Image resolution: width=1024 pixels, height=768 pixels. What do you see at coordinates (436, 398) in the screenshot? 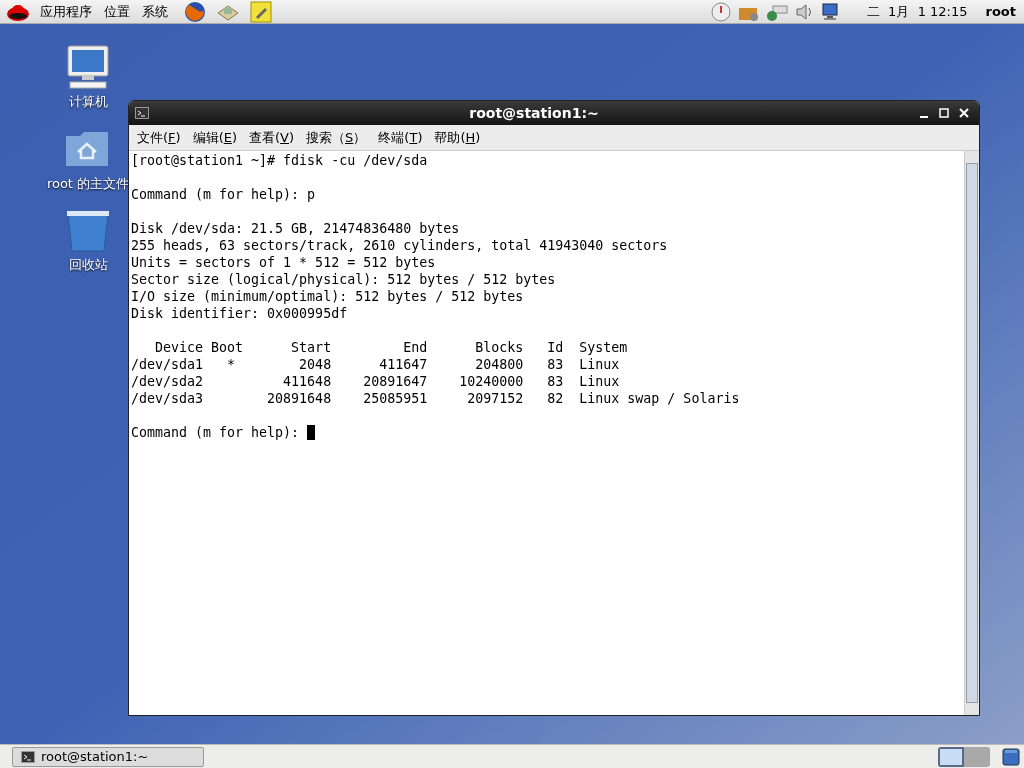
I see `terminal-line: /dev/sda3 20891648 25085951 2097152 82 Linux swap / Solaris` at bounding box center [436, 398].